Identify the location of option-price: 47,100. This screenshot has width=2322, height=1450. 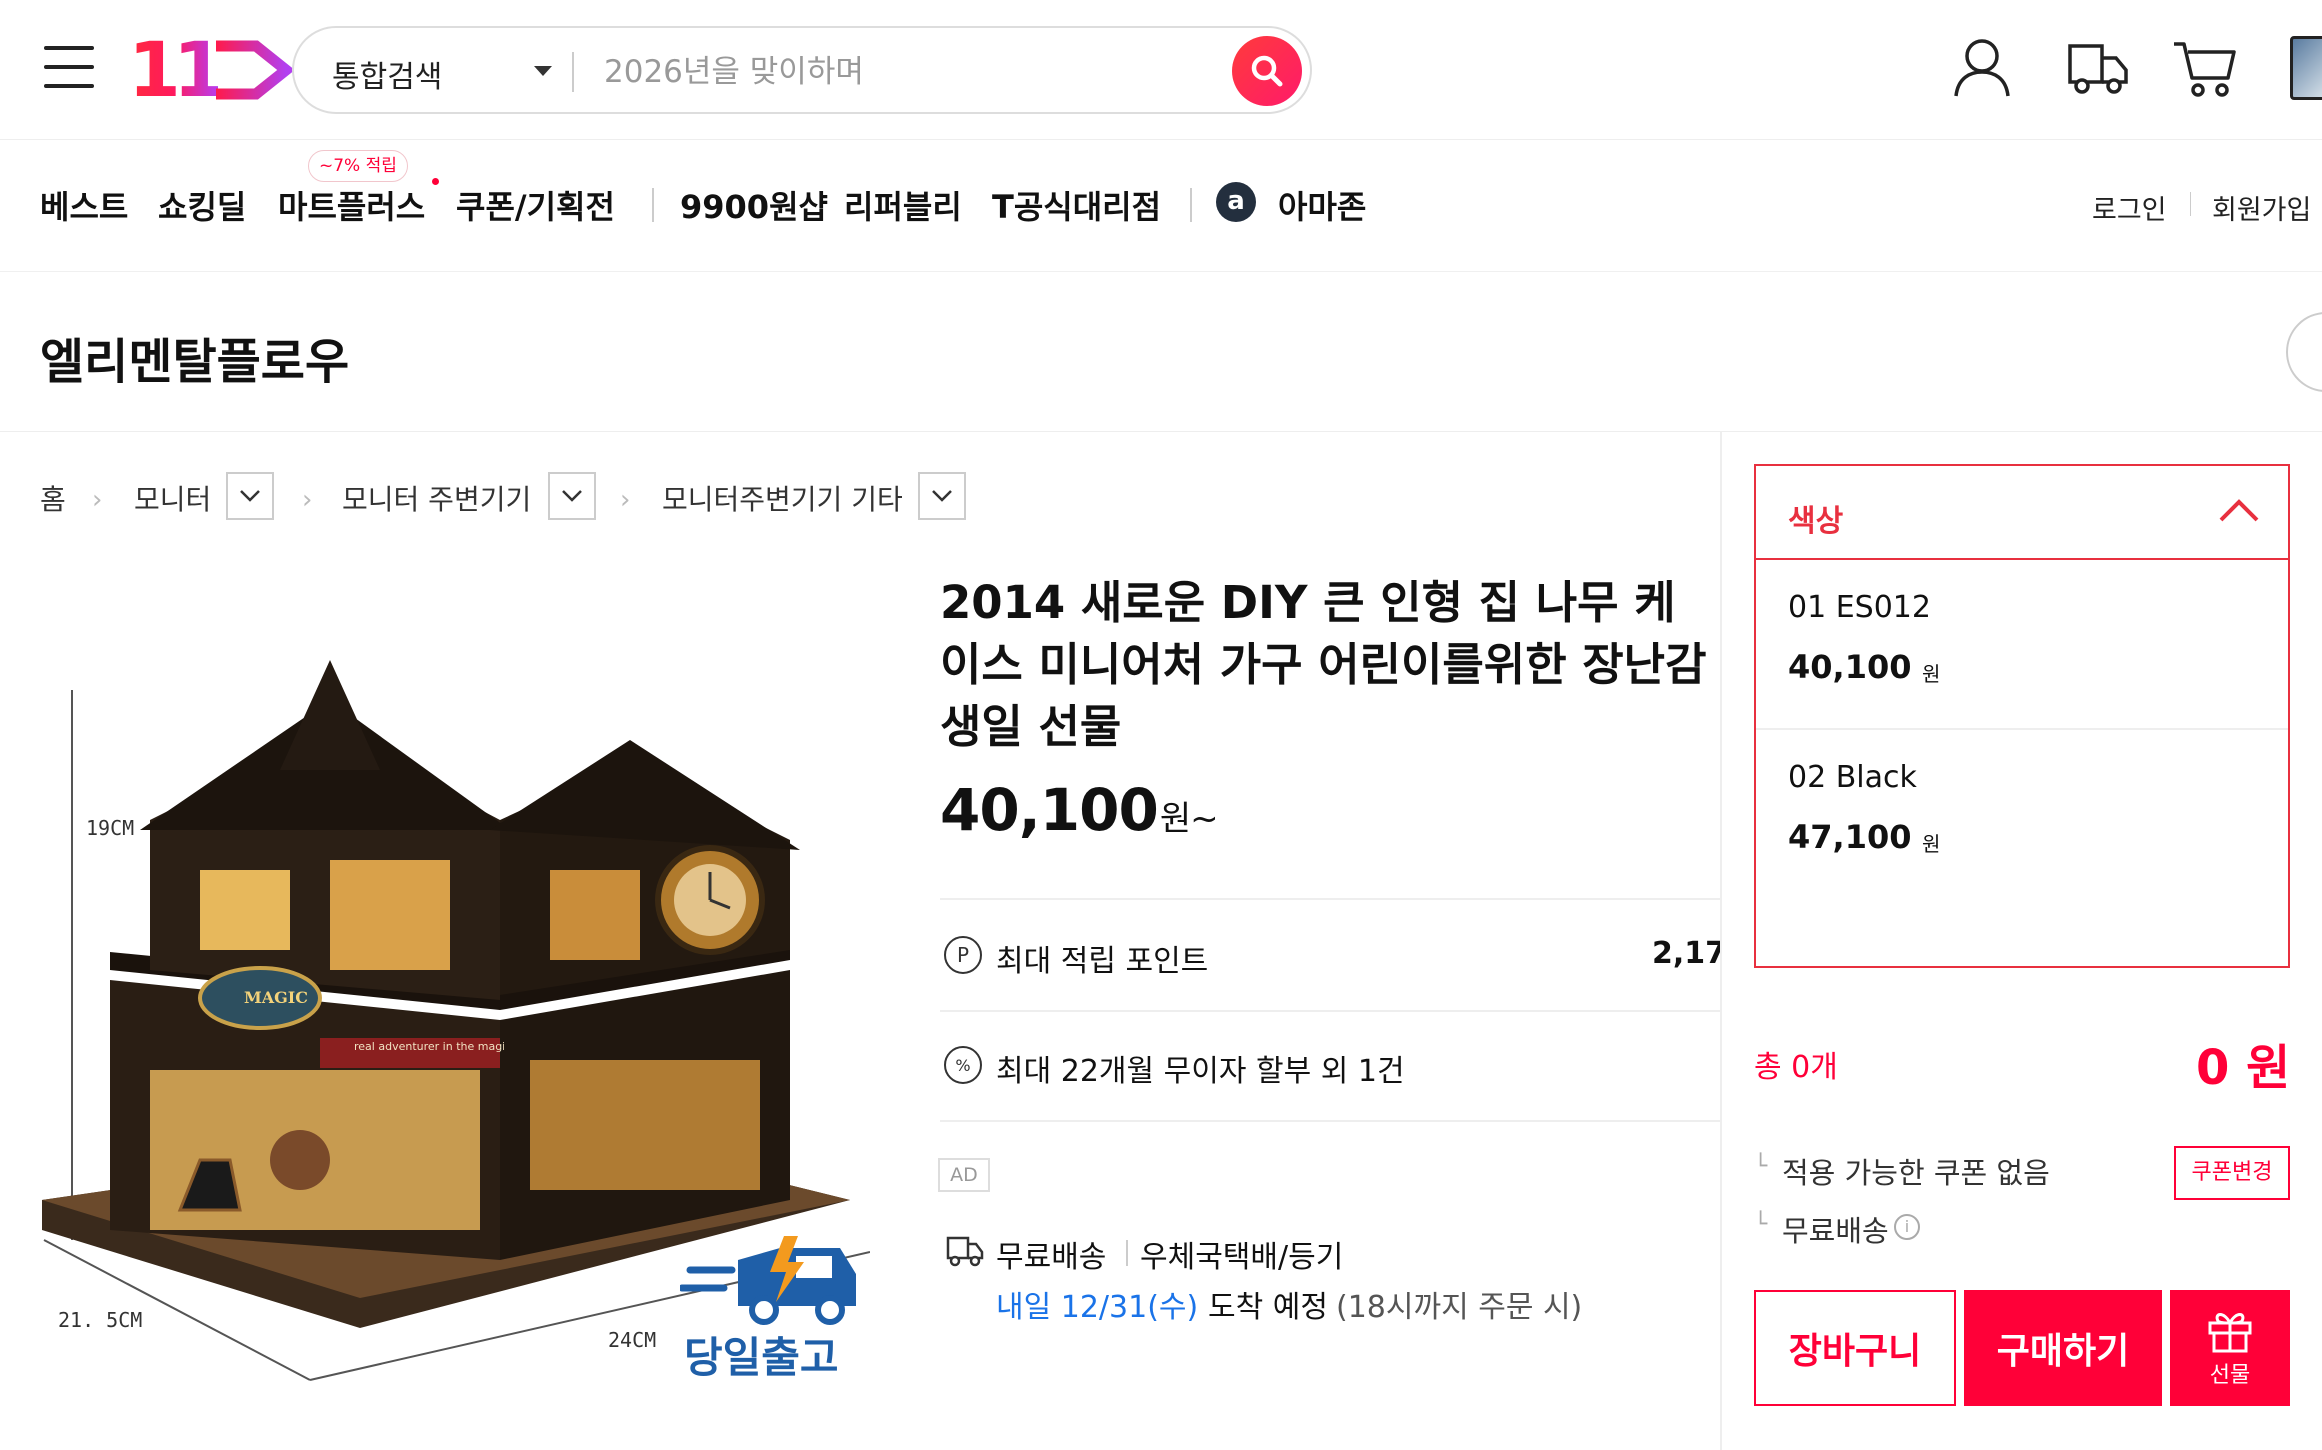
(1850, 837).